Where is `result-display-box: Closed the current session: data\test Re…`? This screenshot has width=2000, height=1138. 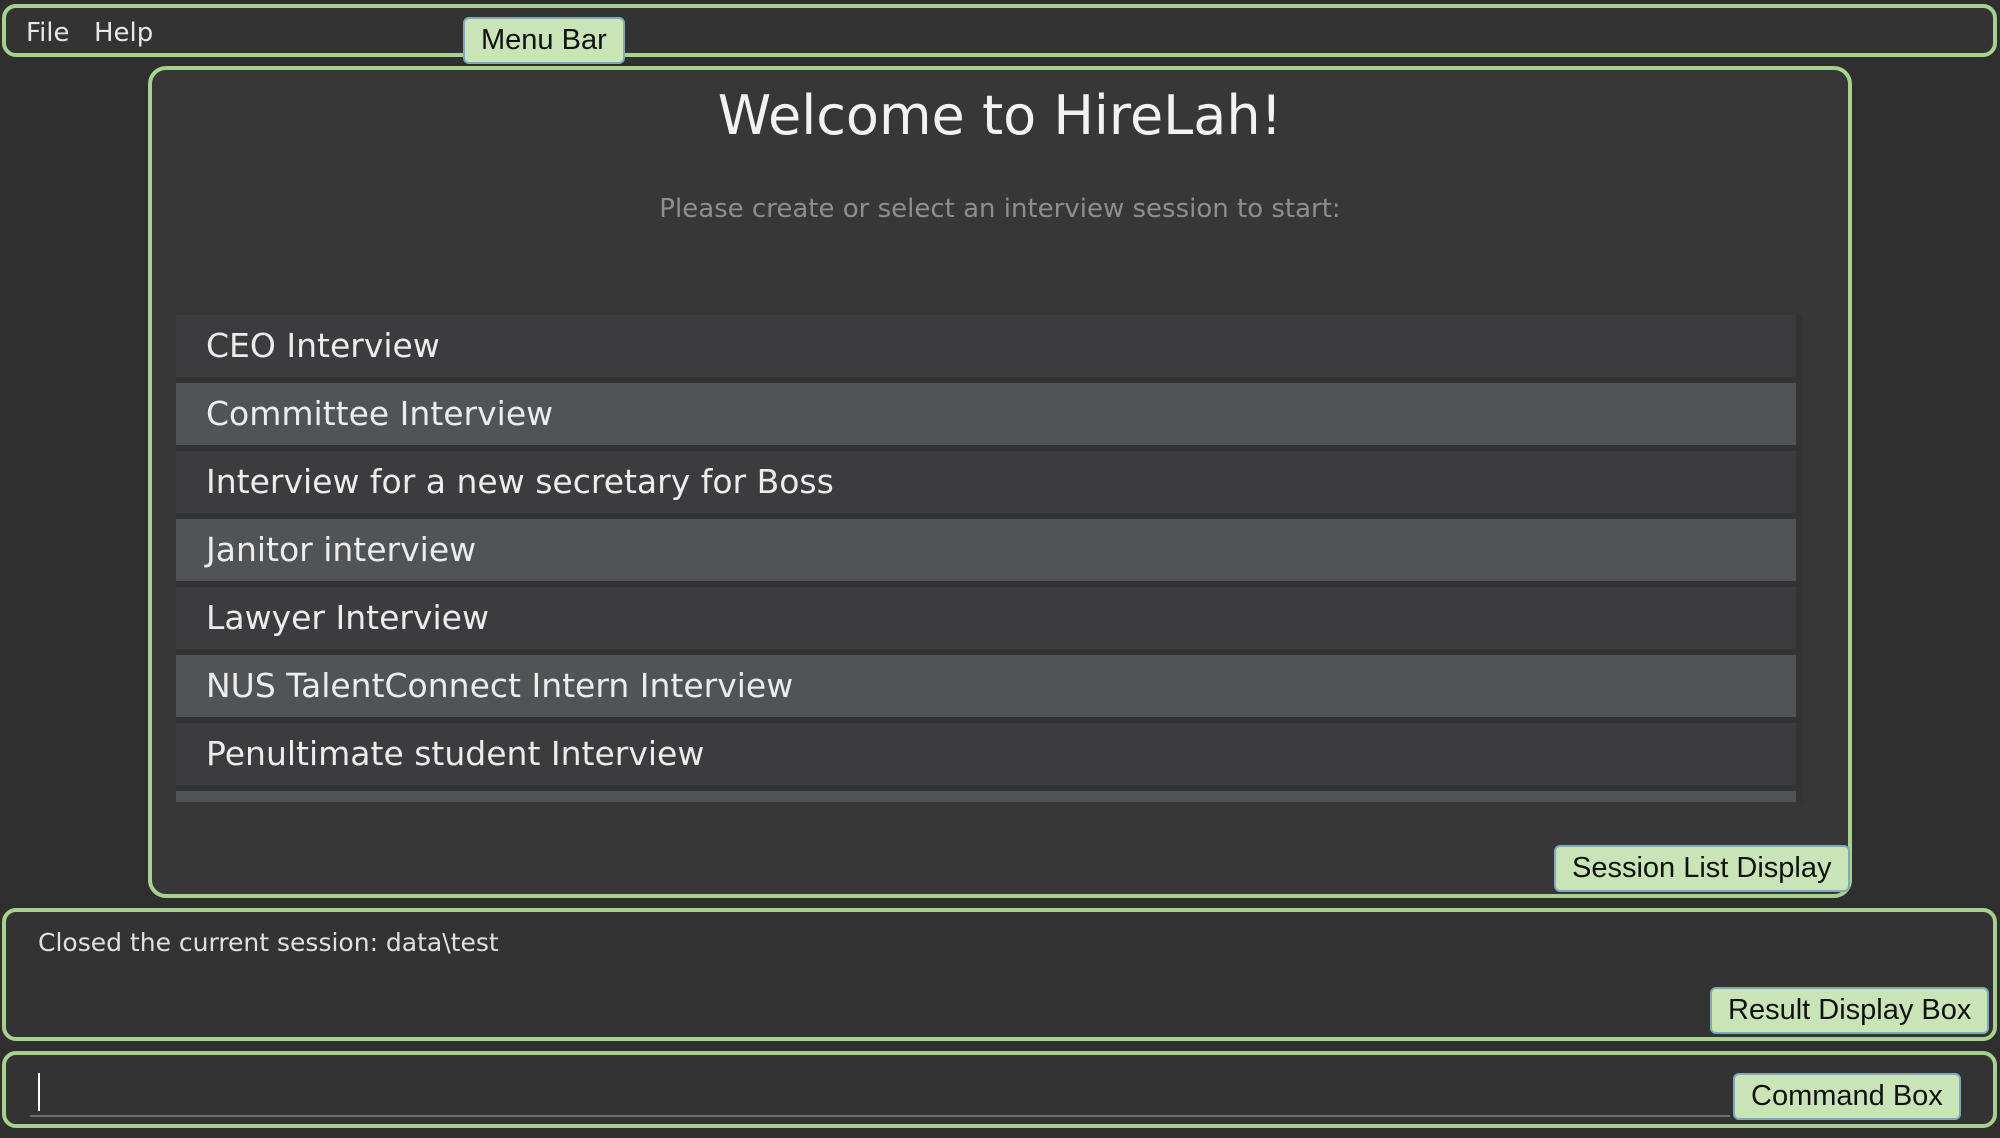
result-display-box: Closed the current session: data\test Re… is located at coordinates (999, 974).